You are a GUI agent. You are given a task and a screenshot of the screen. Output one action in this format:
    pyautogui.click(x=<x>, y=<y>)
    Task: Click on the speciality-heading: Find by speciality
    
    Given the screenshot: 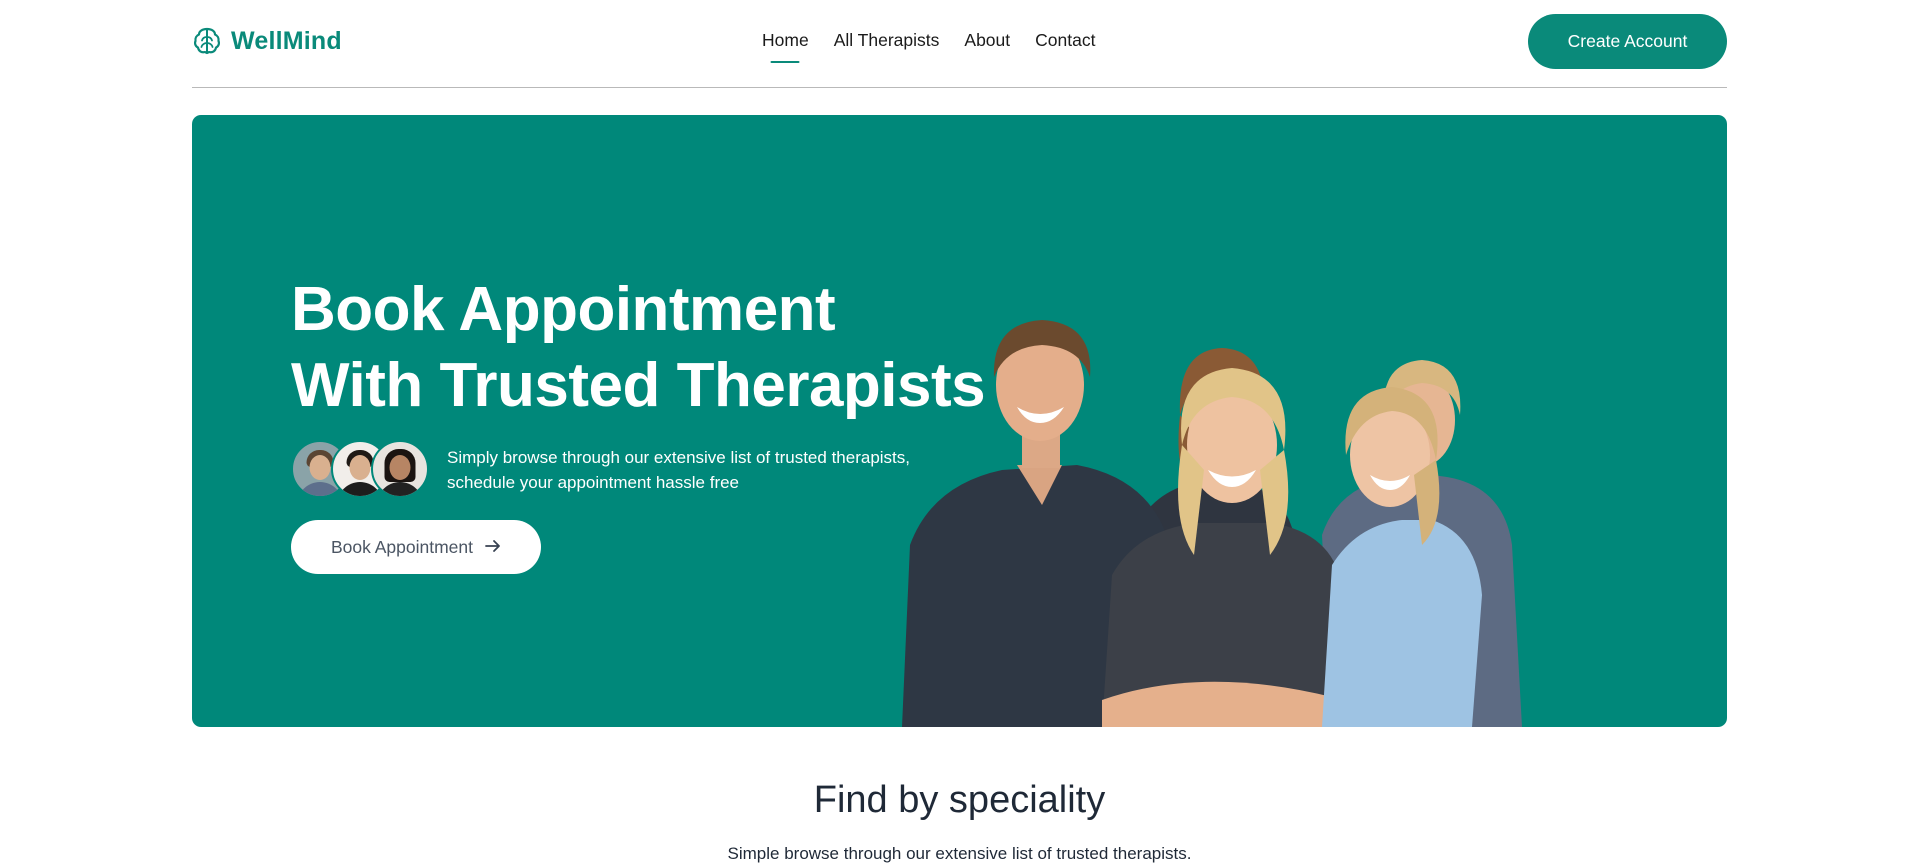 What is the action you would take?
    pyautogui.click(x=959, y=800)
    